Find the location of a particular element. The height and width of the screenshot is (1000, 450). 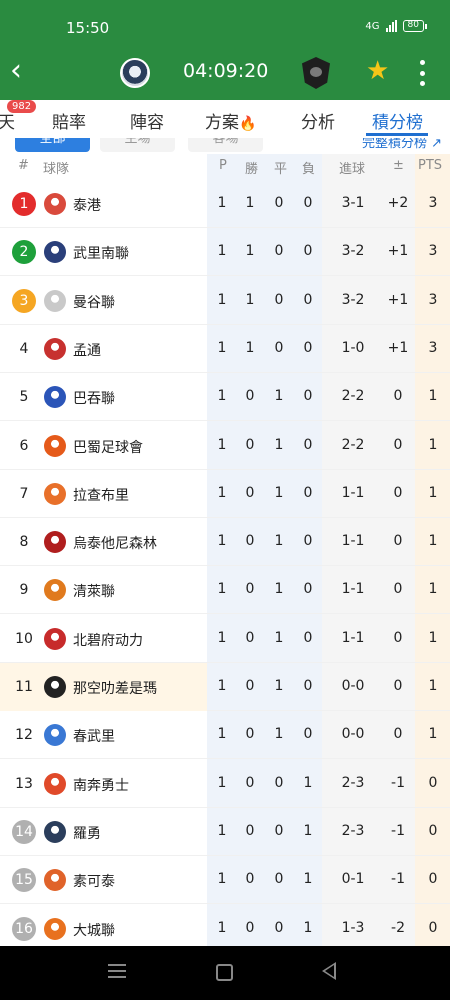

match-header: 15:50 4G 80 ‹ 04:09:20 ★ is located at coordinates (225, 50).